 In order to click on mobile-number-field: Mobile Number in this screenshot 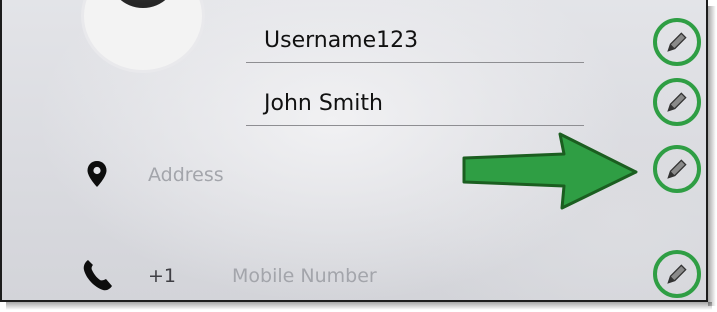, I will do `click(304, 276)`.